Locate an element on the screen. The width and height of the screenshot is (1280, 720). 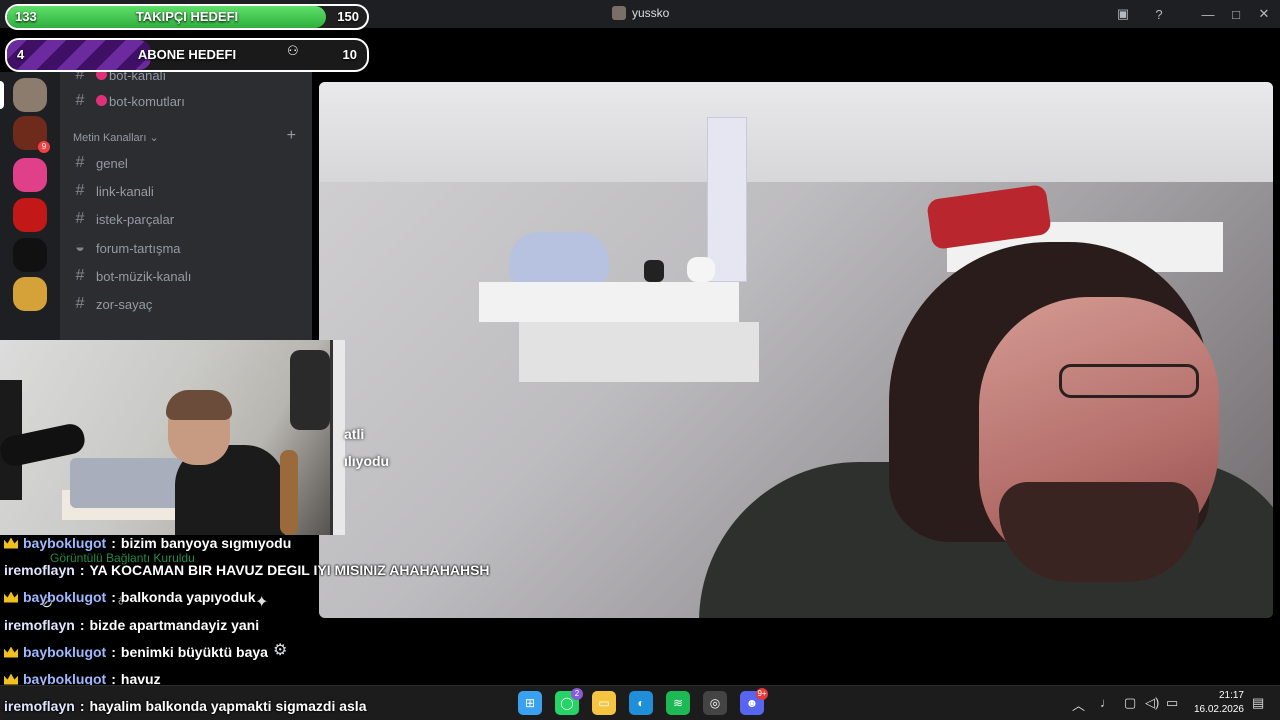
video-figure is located at coordinates (701, 269).